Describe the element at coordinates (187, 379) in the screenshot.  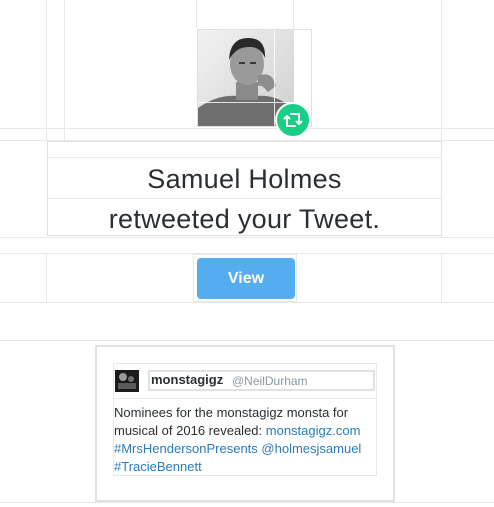
I see `tweet-author-name: monstagigz` at that location.